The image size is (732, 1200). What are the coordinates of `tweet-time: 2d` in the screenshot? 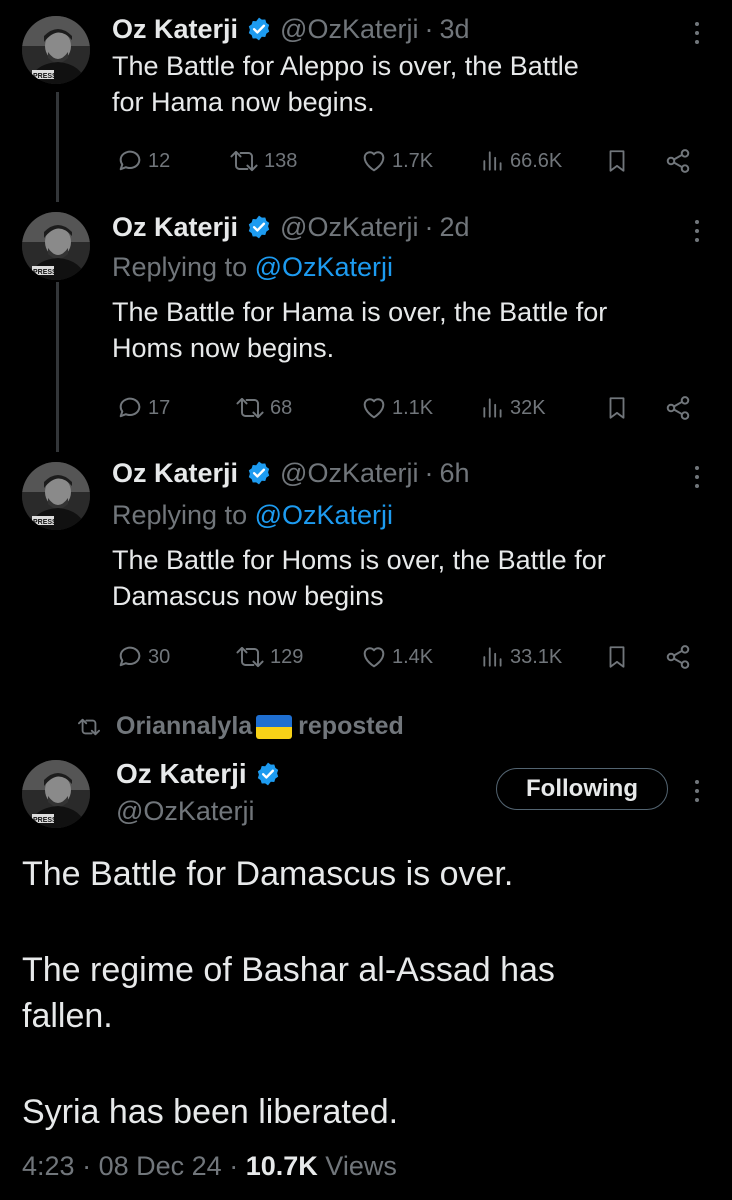 It's located at (455, 227).